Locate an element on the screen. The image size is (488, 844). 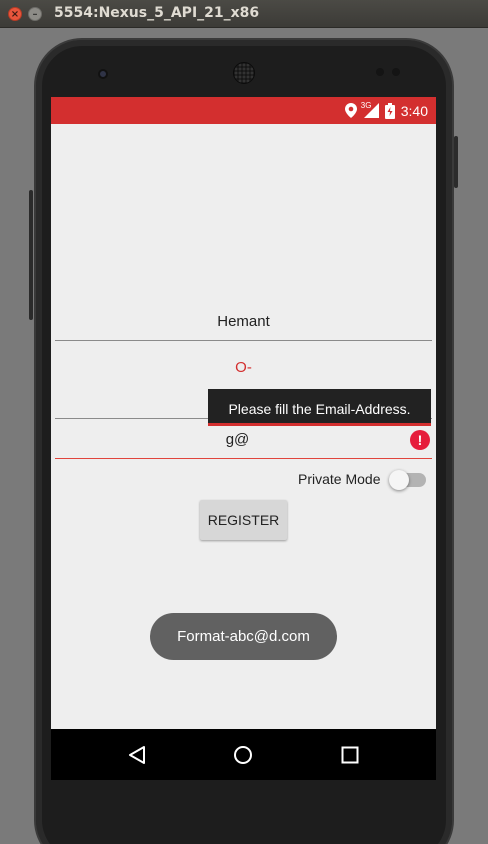
signal-icon: 3G is located at coordinates (369, 109).